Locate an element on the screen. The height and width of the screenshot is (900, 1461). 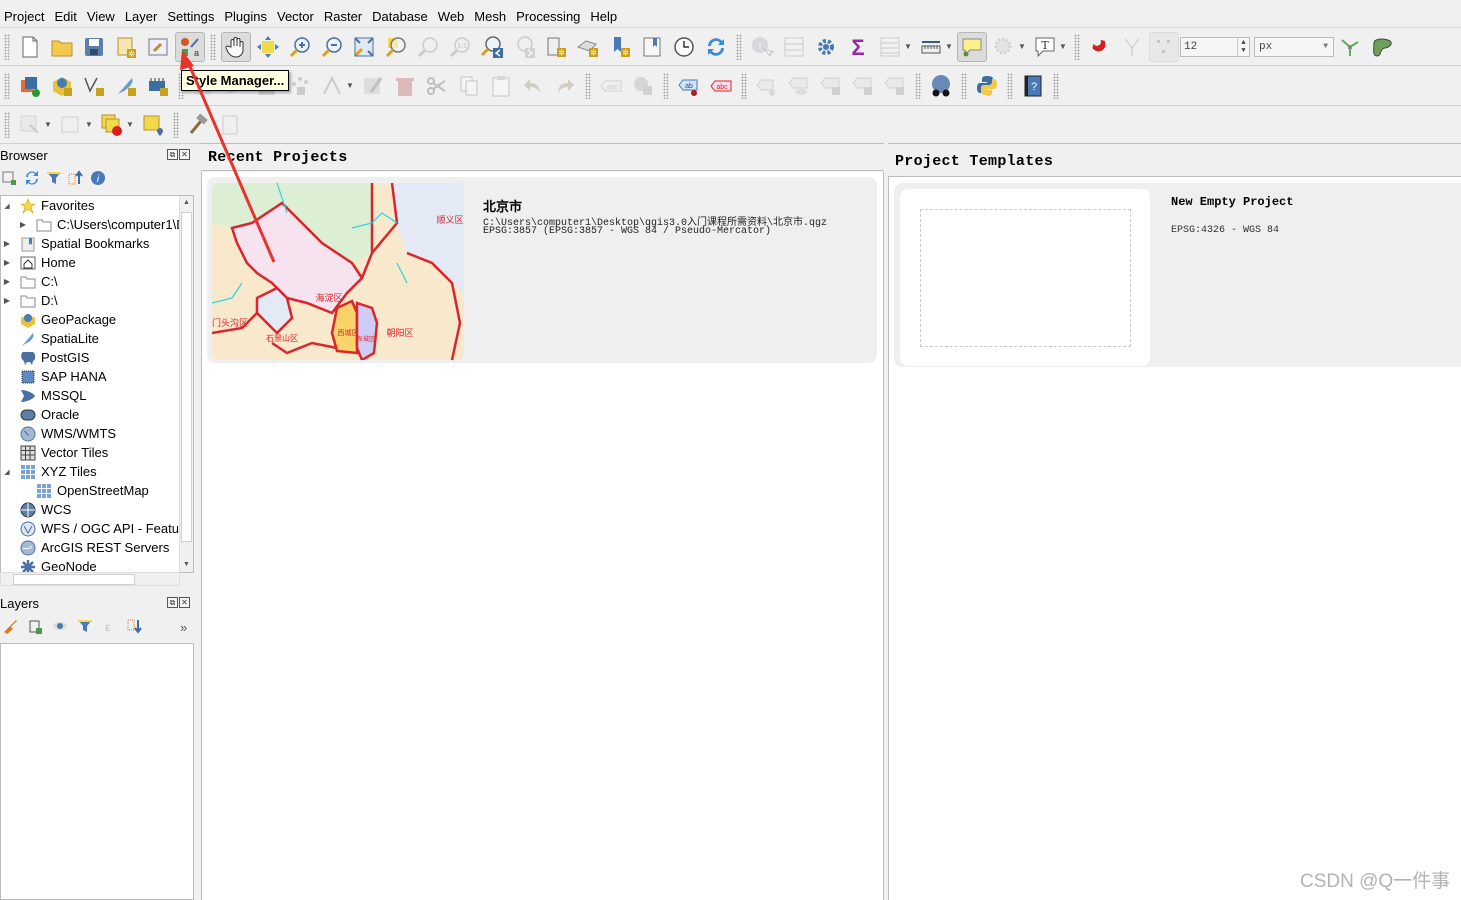
toolbox-button is located at coordinates (826, 47).